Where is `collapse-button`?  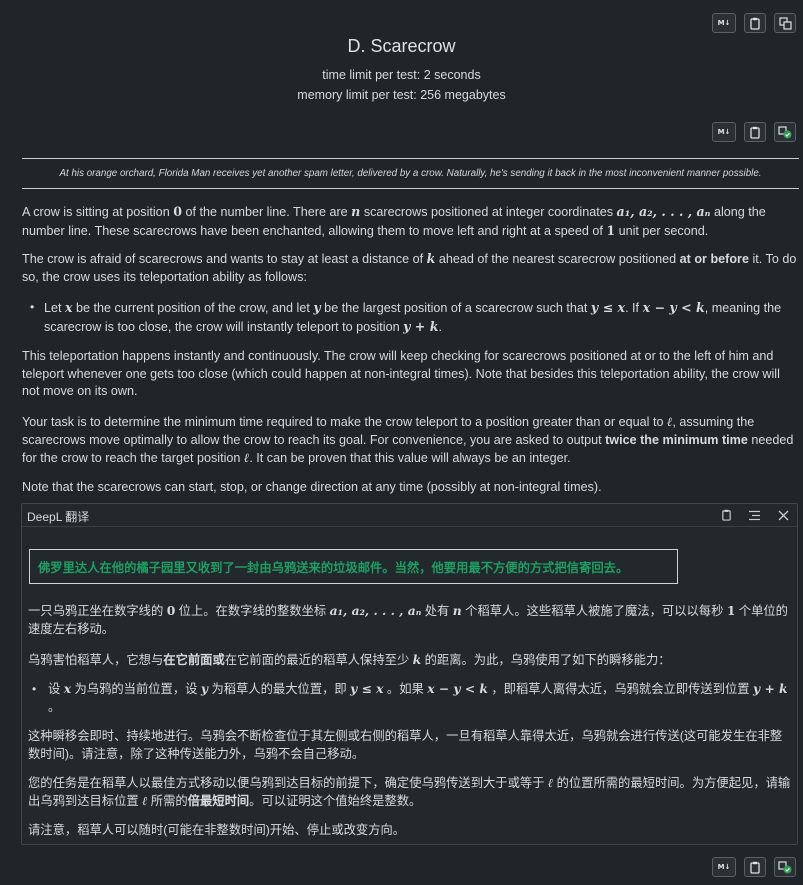
collapse-button is located at coordinates (754, 515).